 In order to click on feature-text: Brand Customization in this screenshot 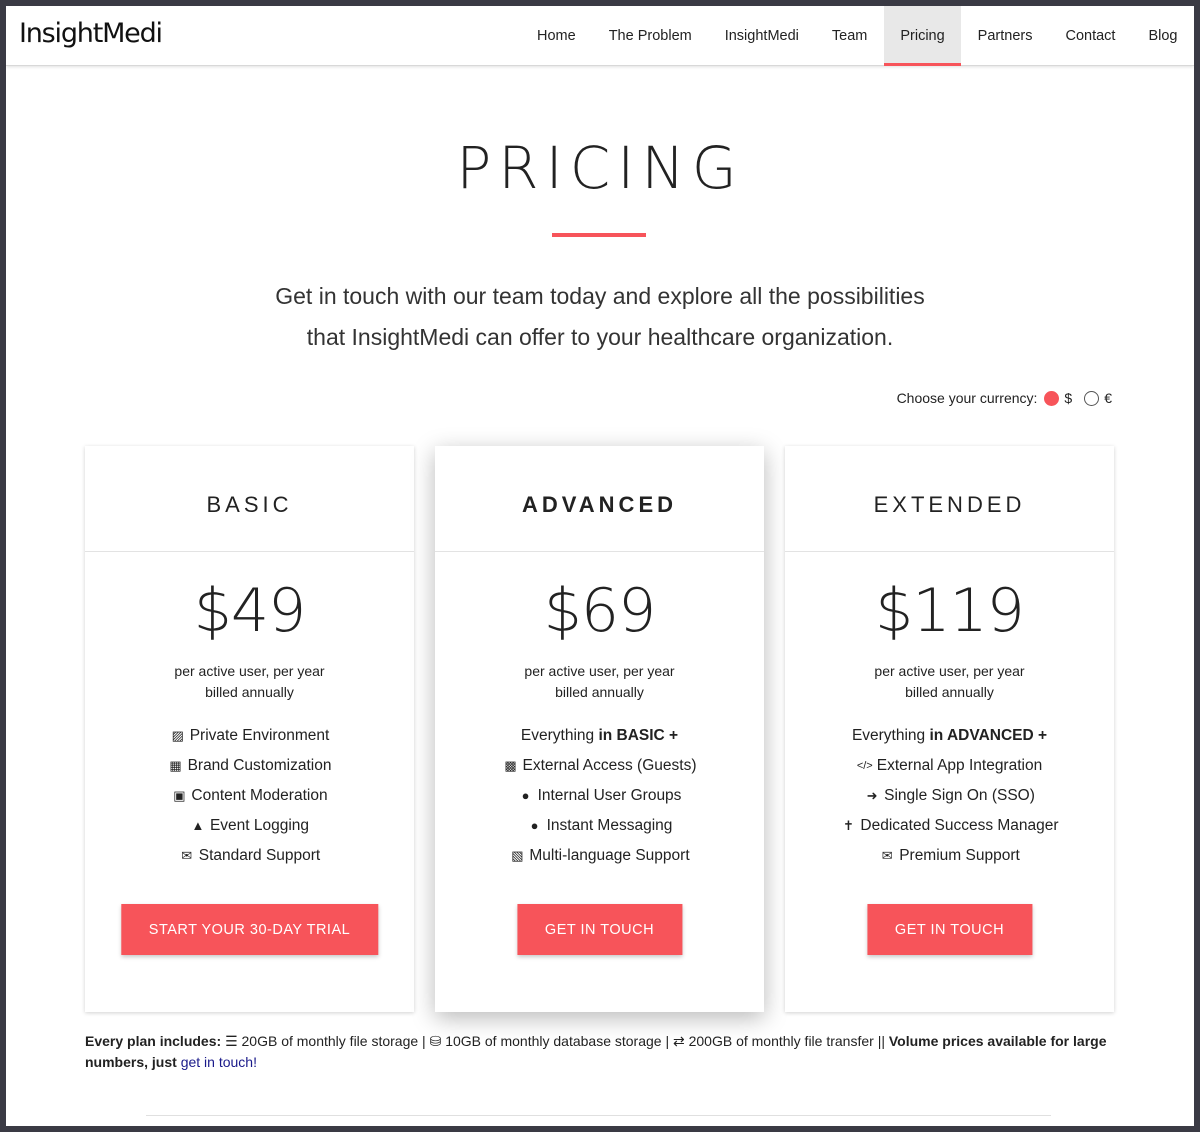, I will do `click(259, 765)`.